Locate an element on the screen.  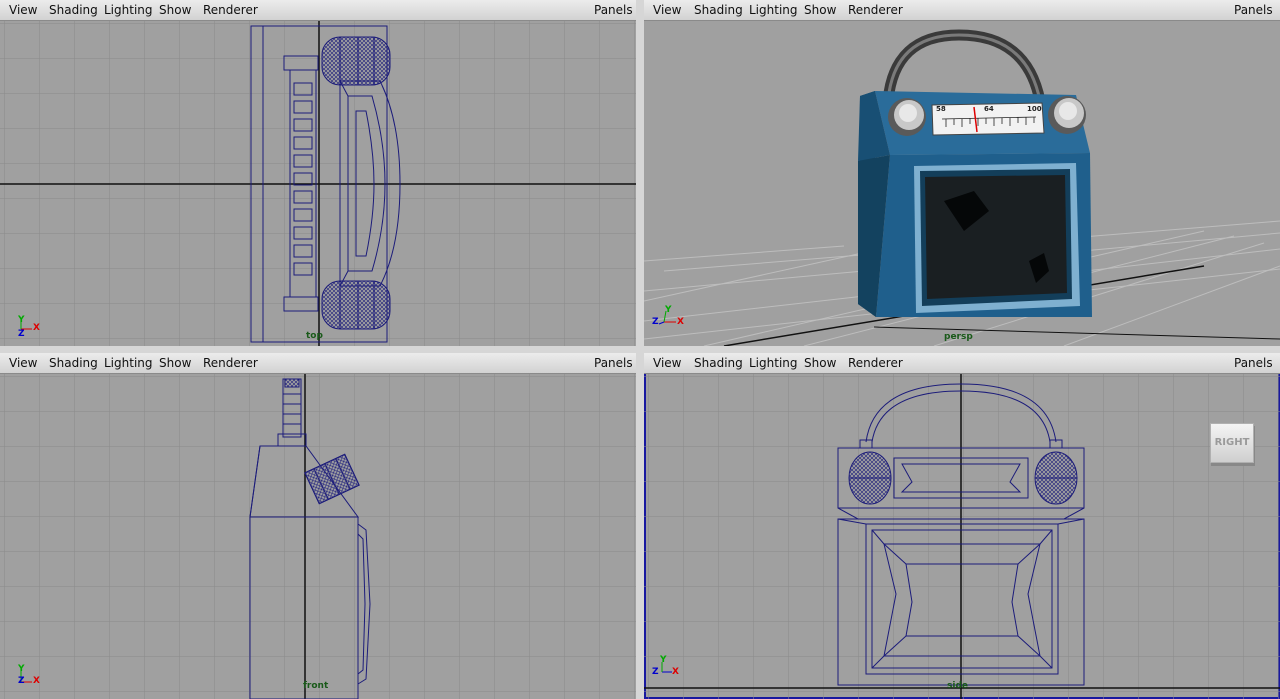
dial-label-mid: 64 is located at coordinates (989, 109).